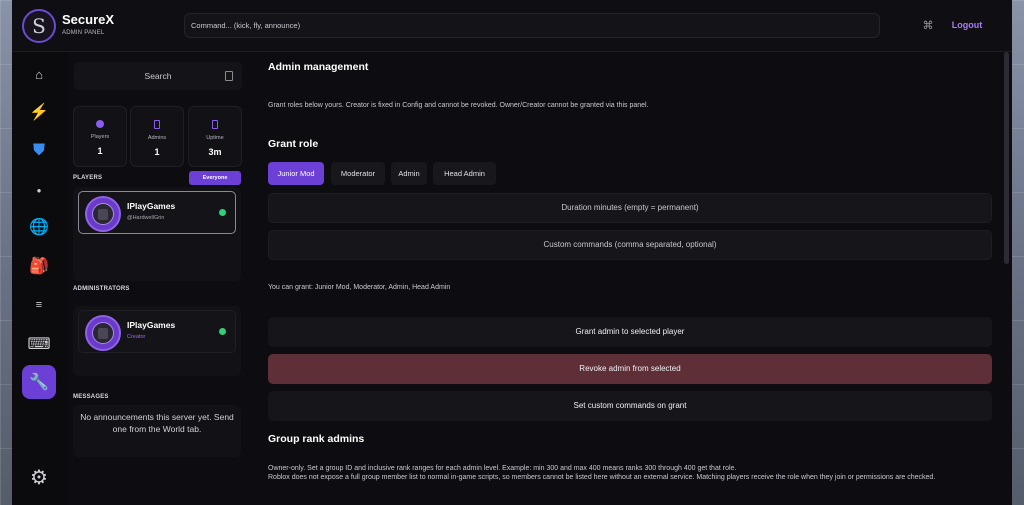  What do you see at coordinates (39, 266) in the screenshot?
I see `backpack-icon: 🎒` at bounding box center [39, 266].